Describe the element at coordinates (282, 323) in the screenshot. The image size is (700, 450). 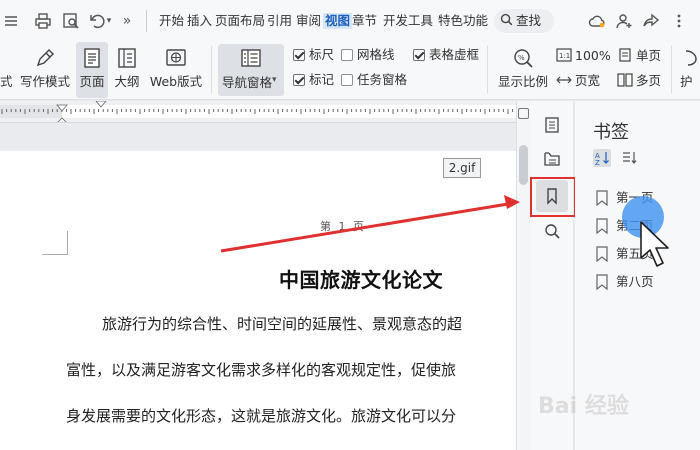
I see `paragraph-line: 旅游行为的综合性、时间空间的延展性、景观意态的超` at that location.